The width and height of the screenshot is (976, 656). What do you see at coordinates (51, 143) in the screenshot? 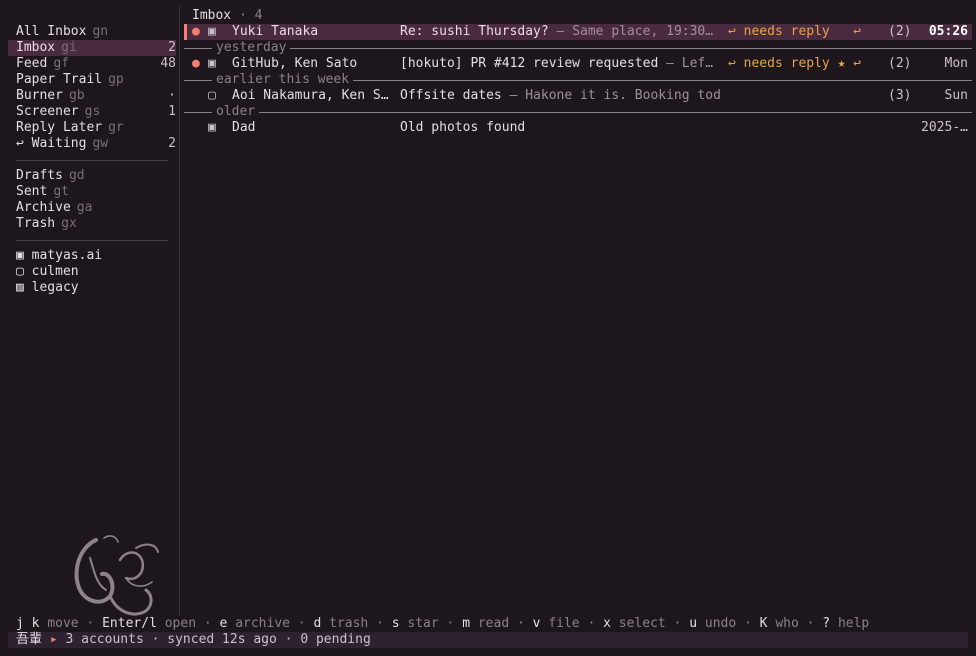
I see `sidebar-item-label: ↩ Waiting` at bounding box center [51, 143].